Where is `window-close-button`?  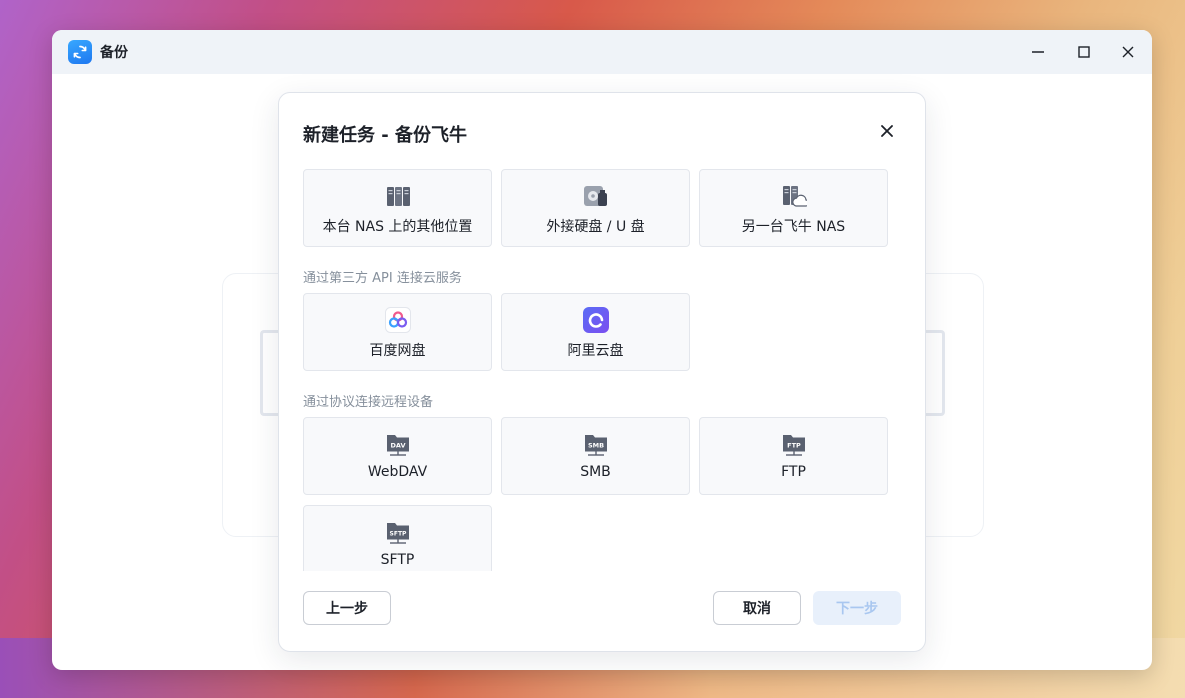 window-close-button is located at coordinates (1128, 52).